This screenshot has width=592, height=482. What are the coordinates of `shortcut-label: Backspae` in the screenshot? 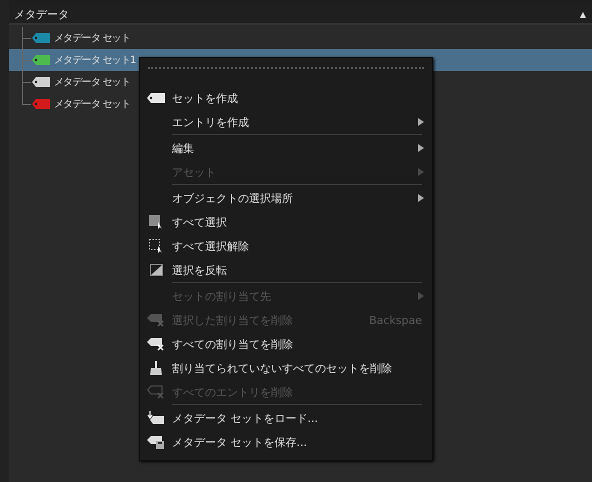 It's located at (395, 320).